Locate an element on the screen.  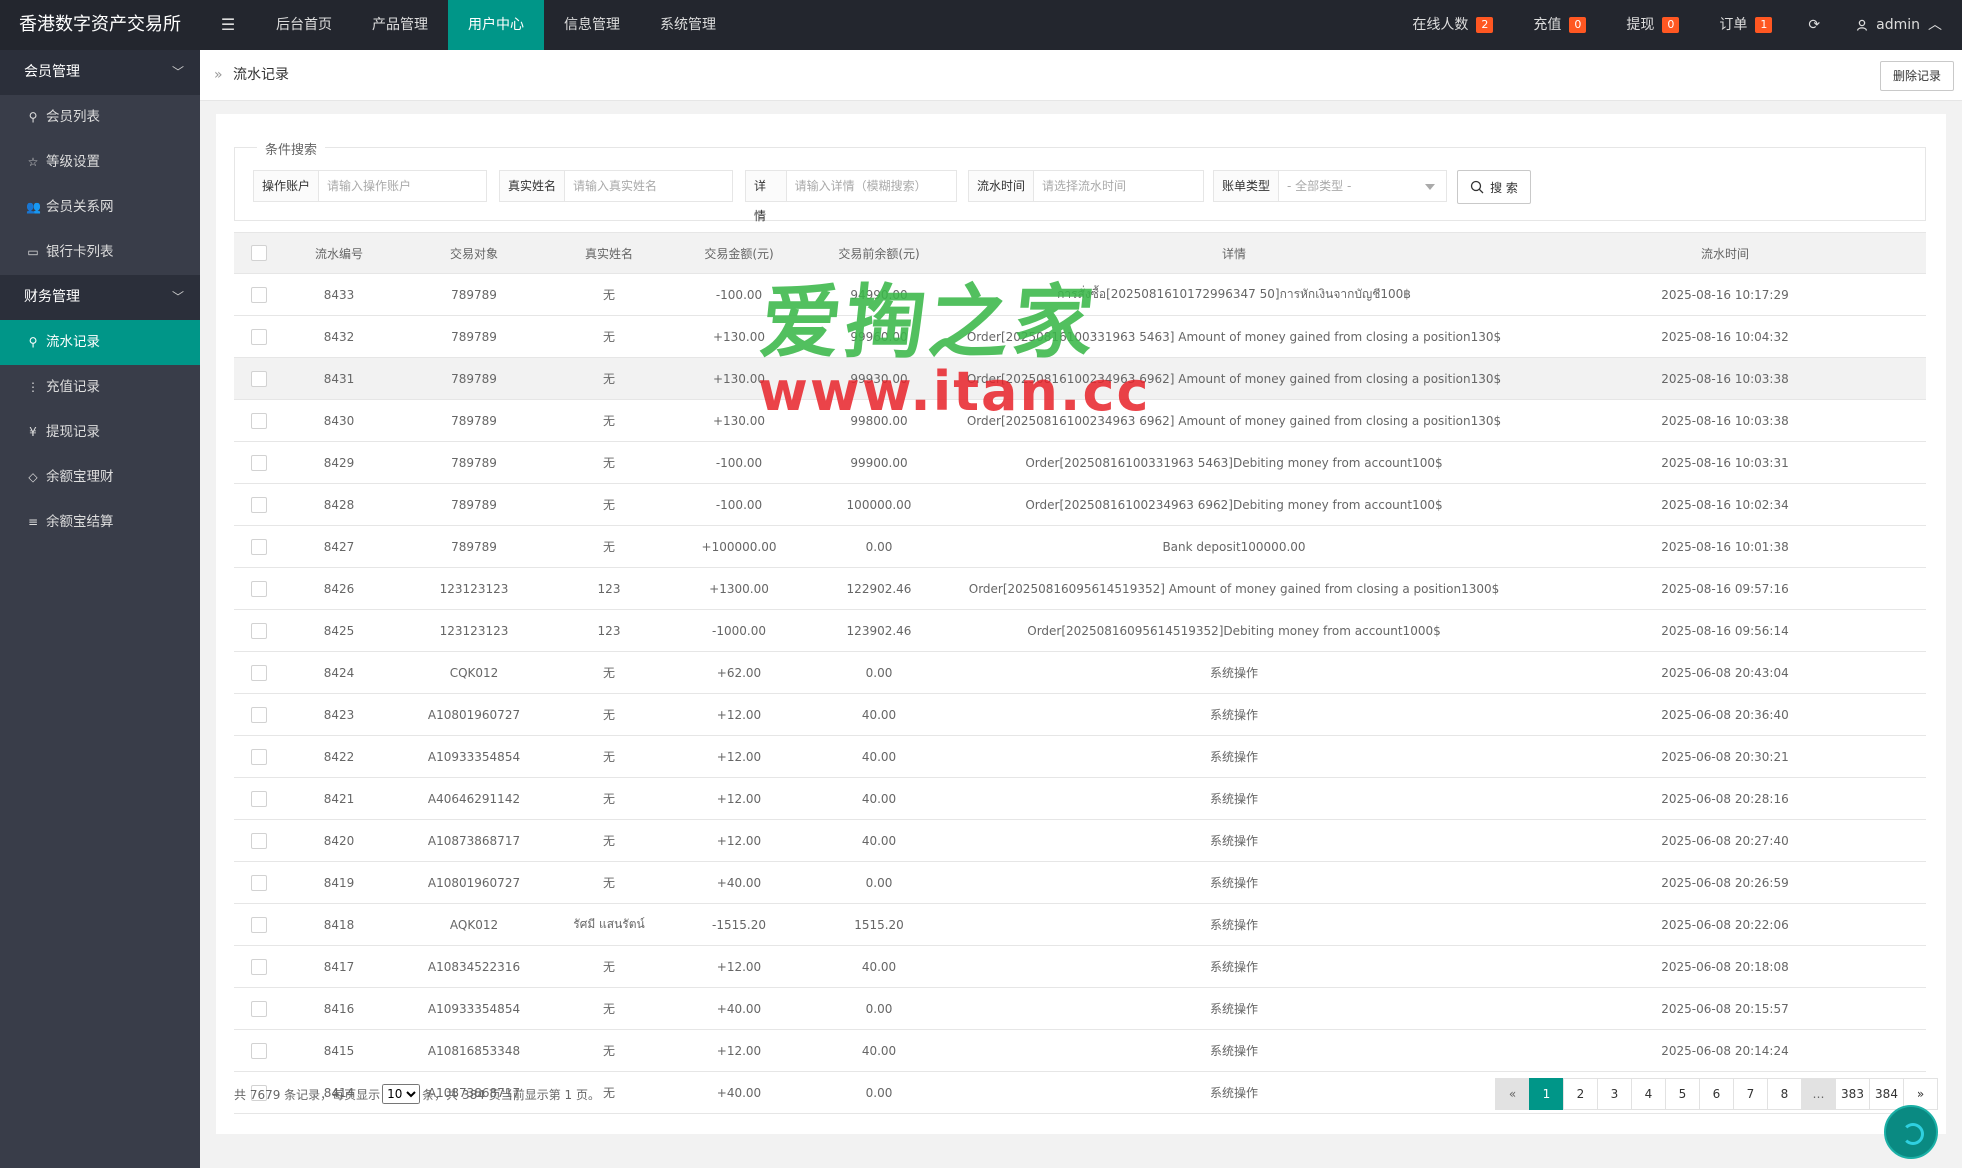
table-cell: A10933354854 is located at coordinates (474, 1008).